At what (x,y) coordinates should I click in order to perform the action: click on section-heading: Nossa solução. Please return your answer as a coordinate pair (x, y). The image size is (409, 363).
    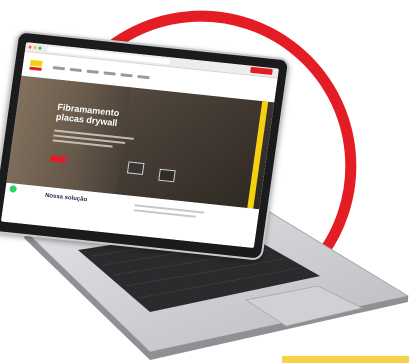
    Looking at the image, I should click on (66, 198).